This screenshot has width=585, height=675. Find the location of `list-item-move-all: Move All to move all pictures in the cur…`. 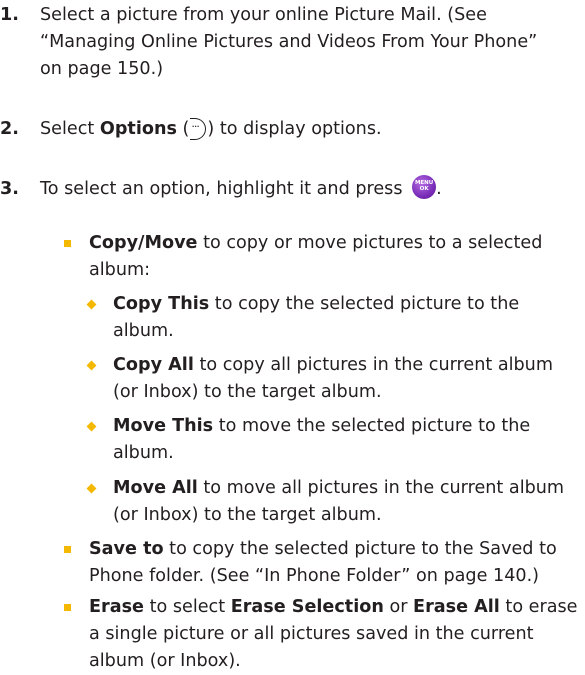

list-item-move-all: Move All to move all pictures in the cur… is located at coordinates (334, 502).